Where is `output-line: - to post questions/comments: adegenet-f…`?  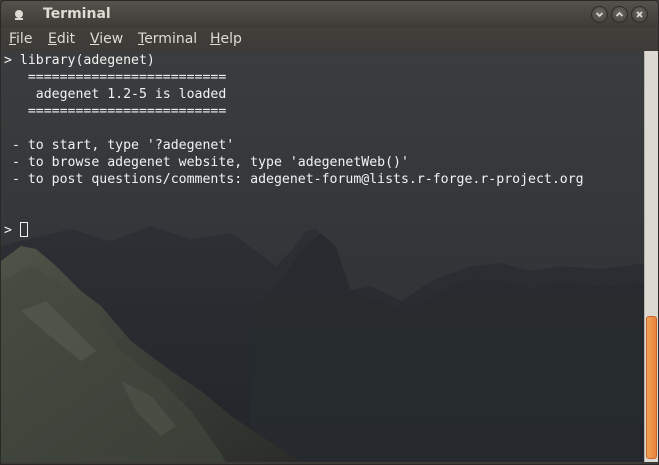
output-line: - to post questions/comments: adegenet-f… is located at coordinates (294, 179).